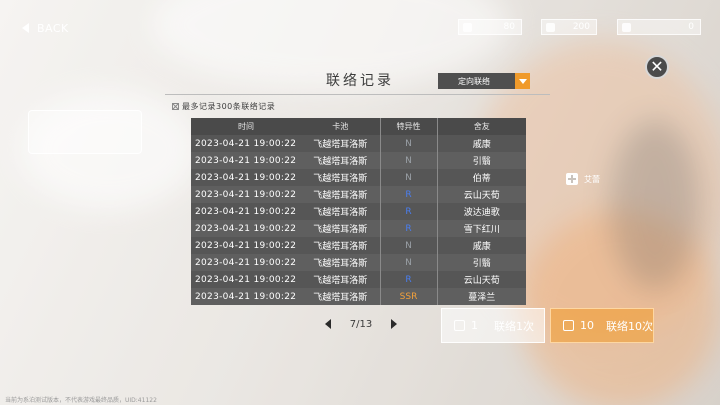 This screenshot has width=720, height=405. What do you see at coordinates (229, 106) in the screenshot?
I see `record-limit-text: 最多记录300条联络记录` at bounding box center [229, 106].